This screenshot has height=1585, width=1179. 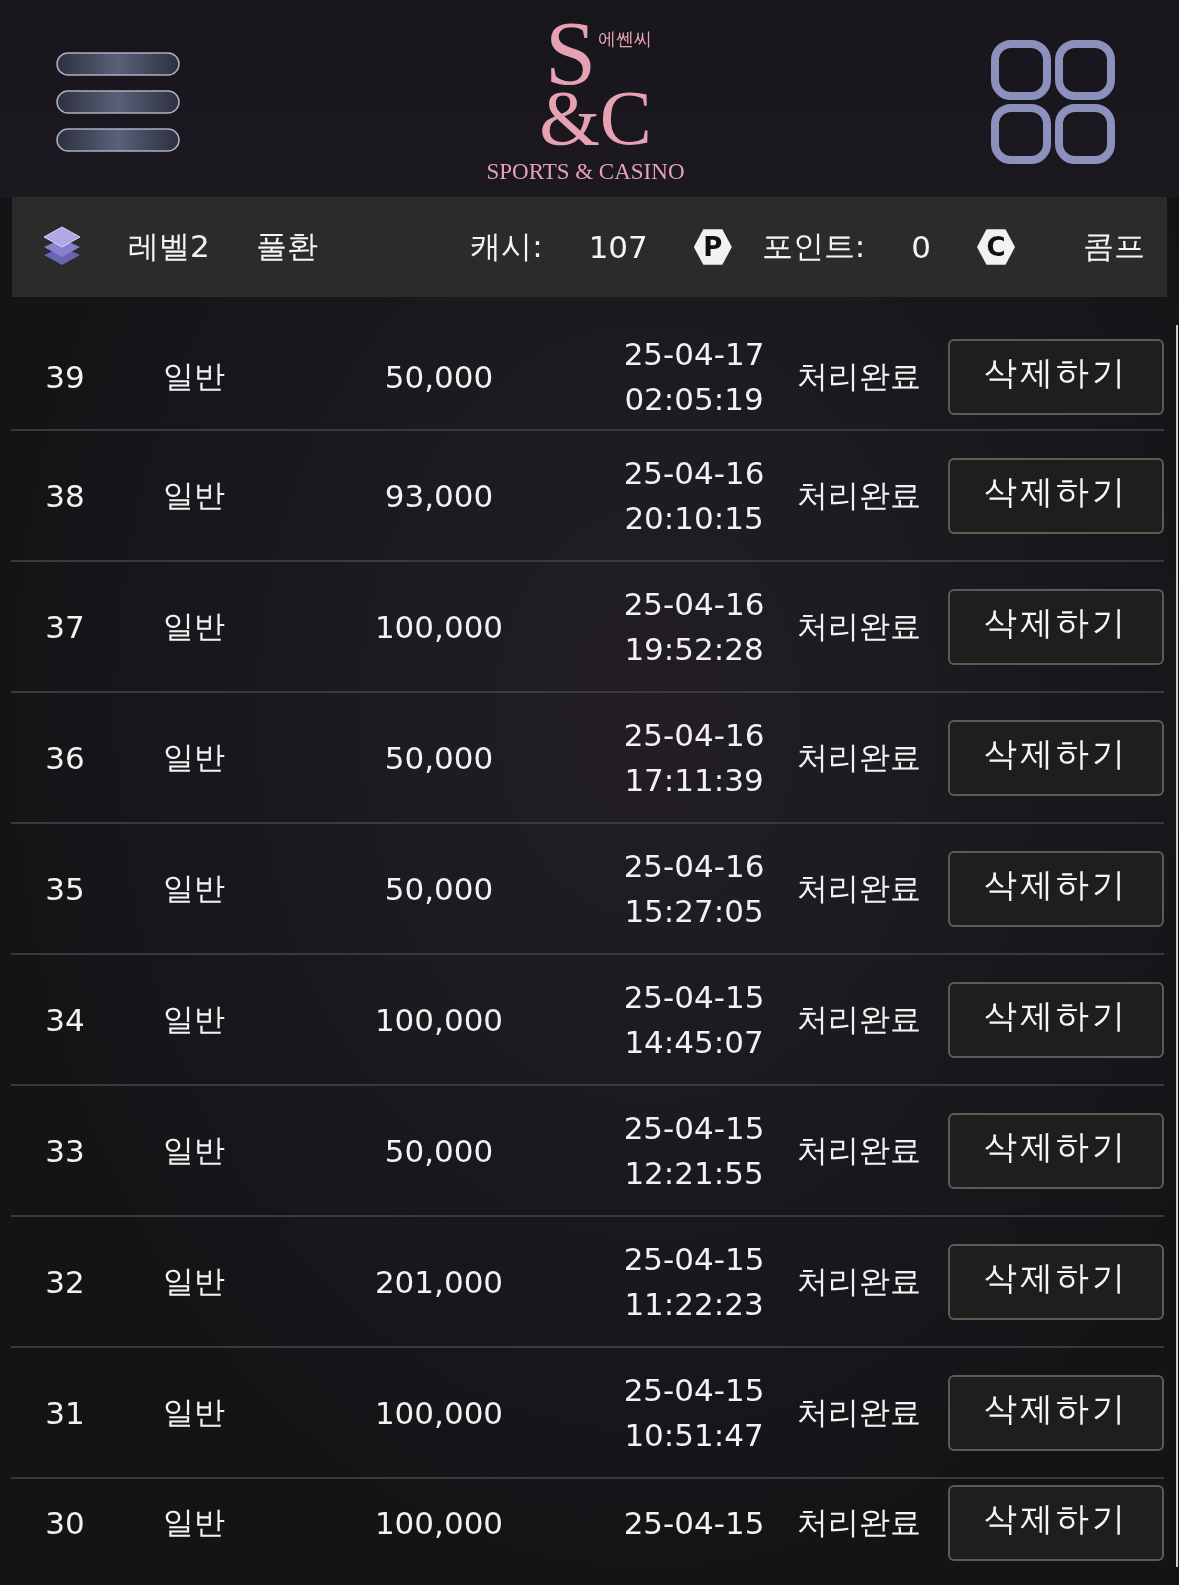 What do you see at coordinates (65, 377) in the screenshot?
I see `row-number: 39` at bounding box center [65, 377].